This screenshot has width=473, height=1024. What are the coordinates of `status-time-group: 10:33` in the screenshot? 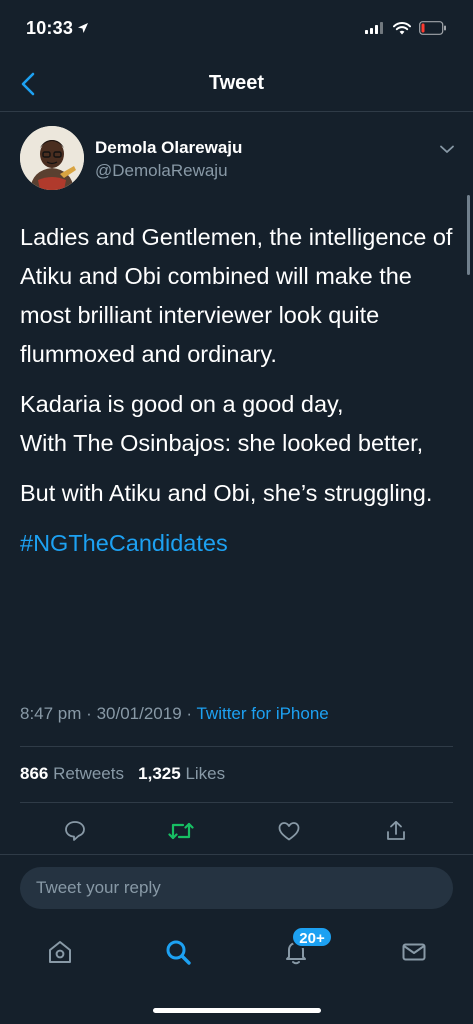 It's located at (57, 28).